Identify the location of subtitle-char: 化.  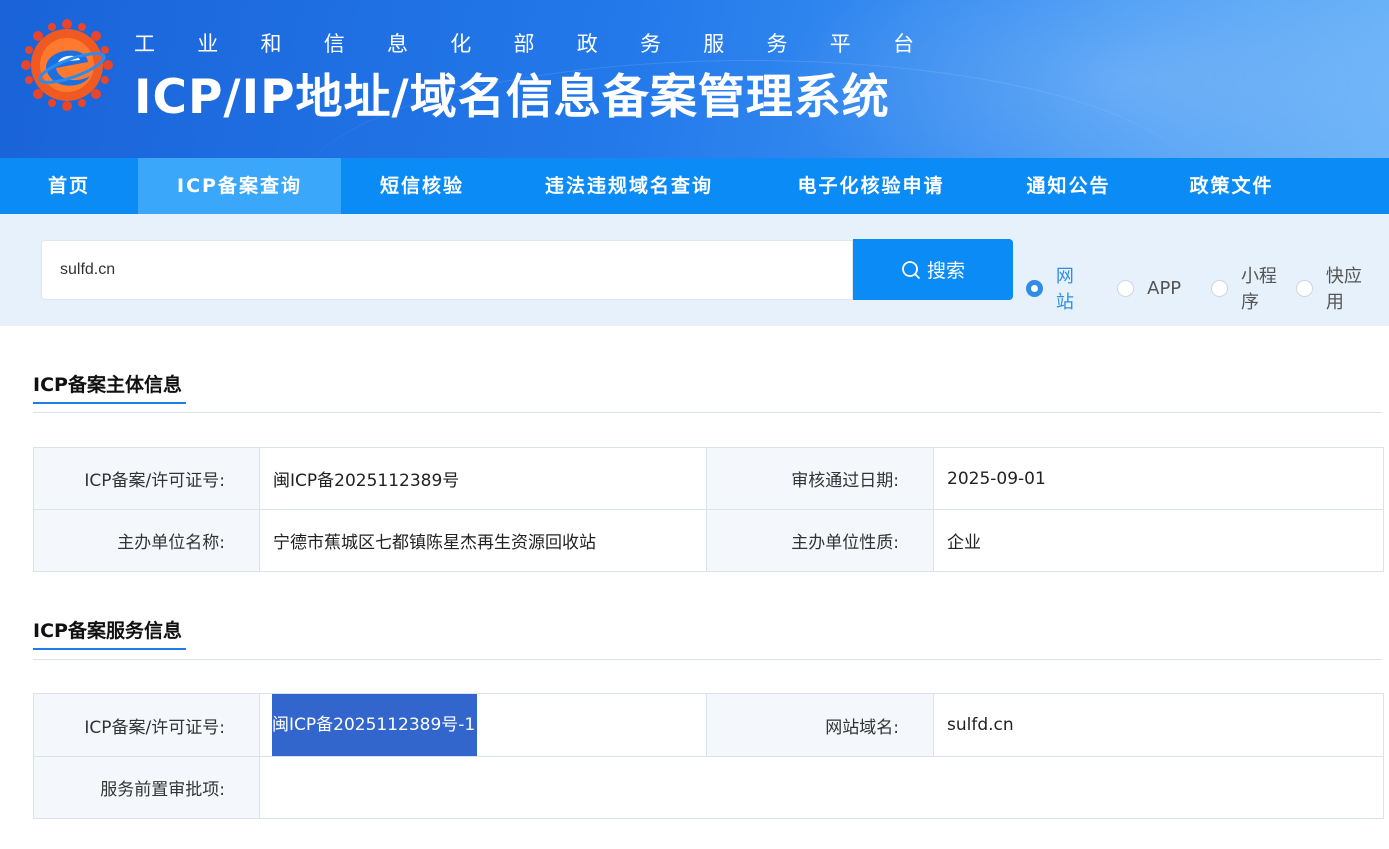
(461, 44).